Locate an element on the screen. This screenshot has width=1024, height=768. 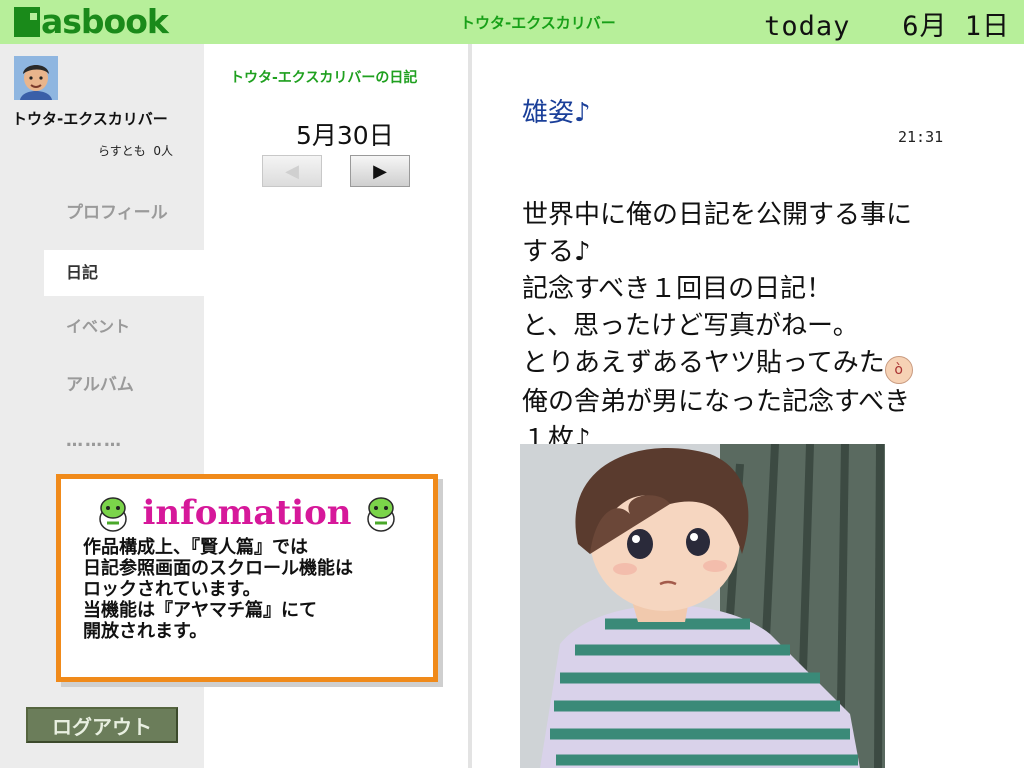
friends-label: らすとも is located at coordinates (122, 151).